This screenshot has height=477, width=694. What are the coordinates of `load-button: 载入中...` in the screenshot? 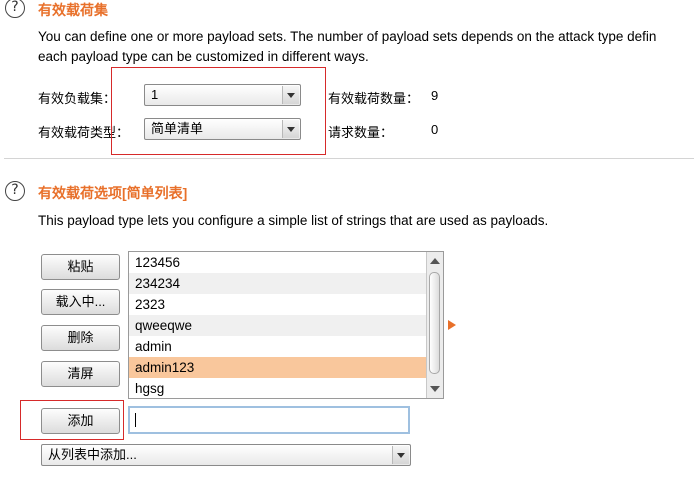 It's located at (80, 302).